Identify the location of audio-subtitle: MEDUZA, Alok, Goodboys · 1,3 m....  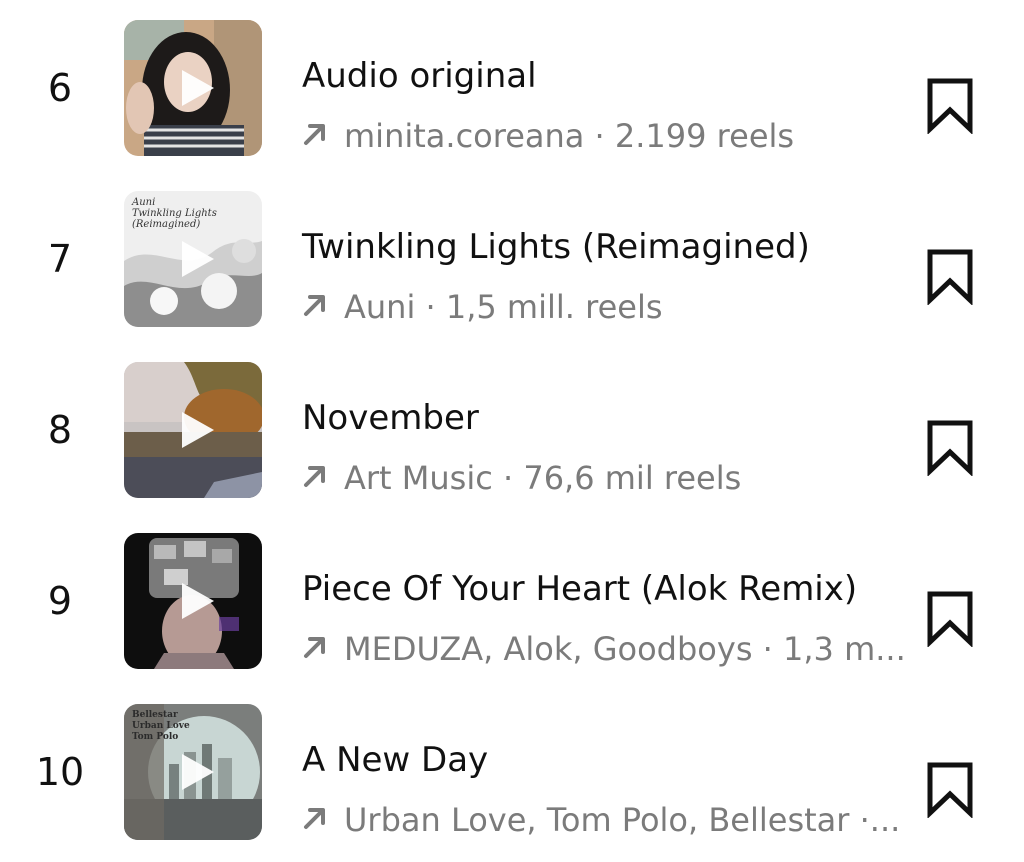
(625, 649).